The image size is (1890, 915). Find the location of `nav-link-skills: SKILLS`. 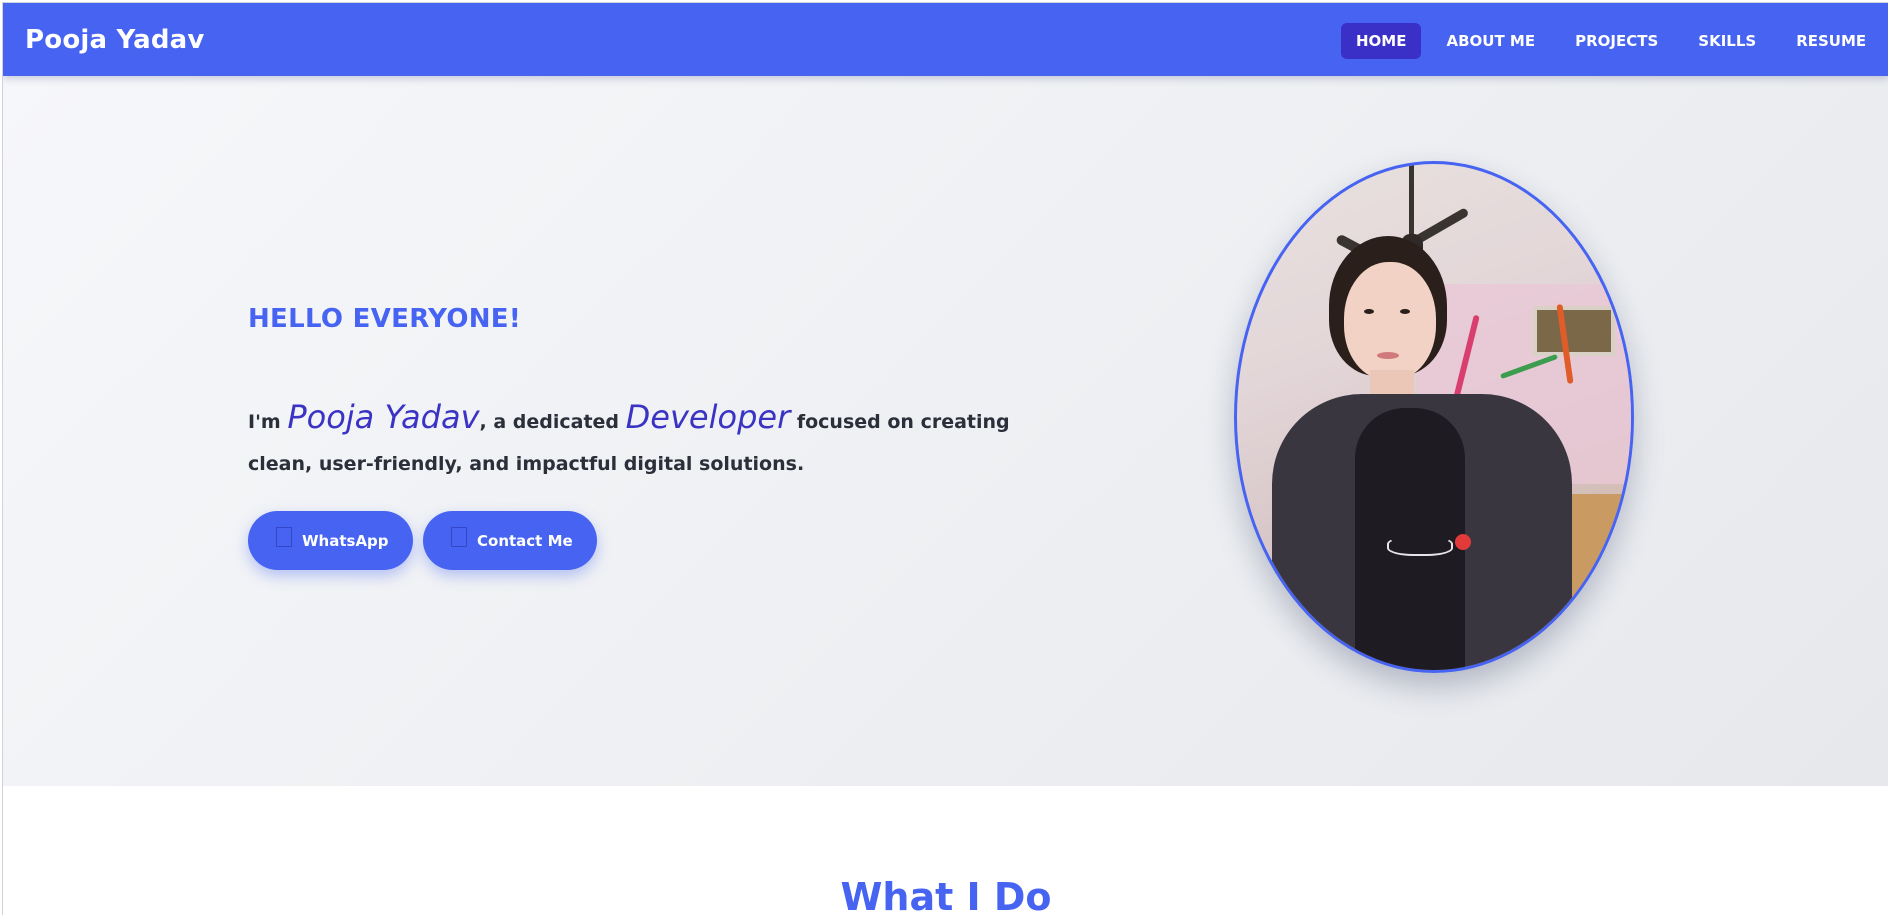

nav-link-skills: SKILLS is located at coordinates (1727, 41).